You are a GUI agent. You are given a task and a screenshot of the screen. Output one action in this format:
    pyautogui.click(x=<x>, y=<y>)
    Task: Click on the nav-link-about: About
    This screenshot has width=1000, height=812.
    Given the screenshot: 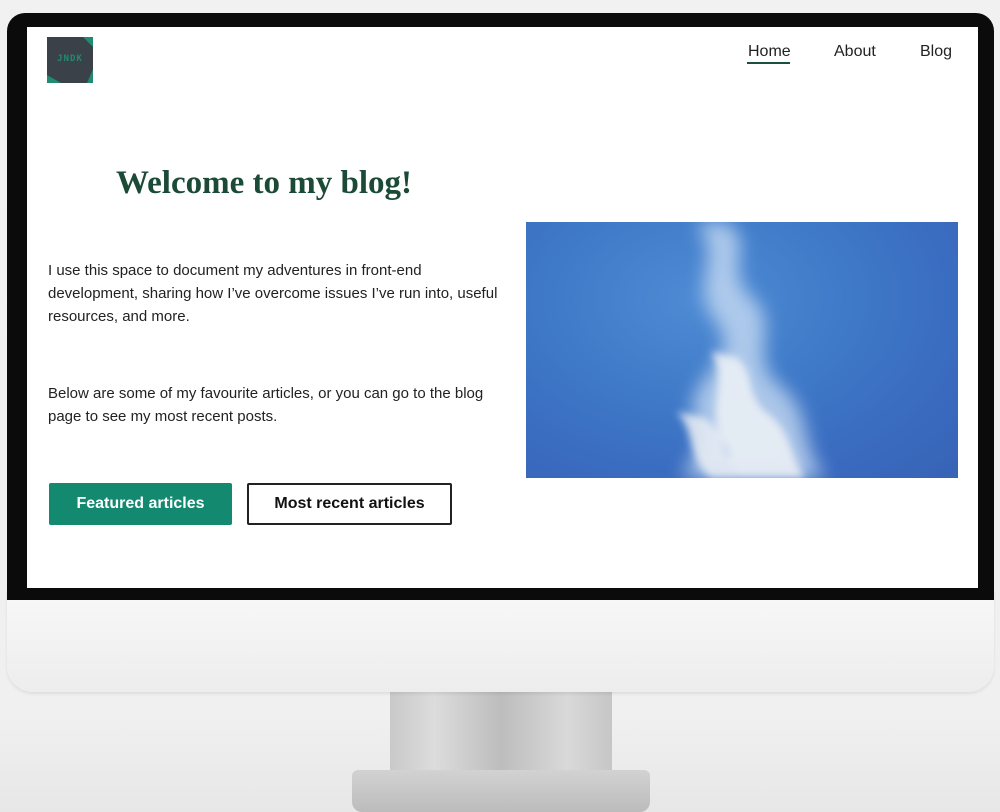 What is the action you would take?
    pyautogui.click(x=855, y=52)
    